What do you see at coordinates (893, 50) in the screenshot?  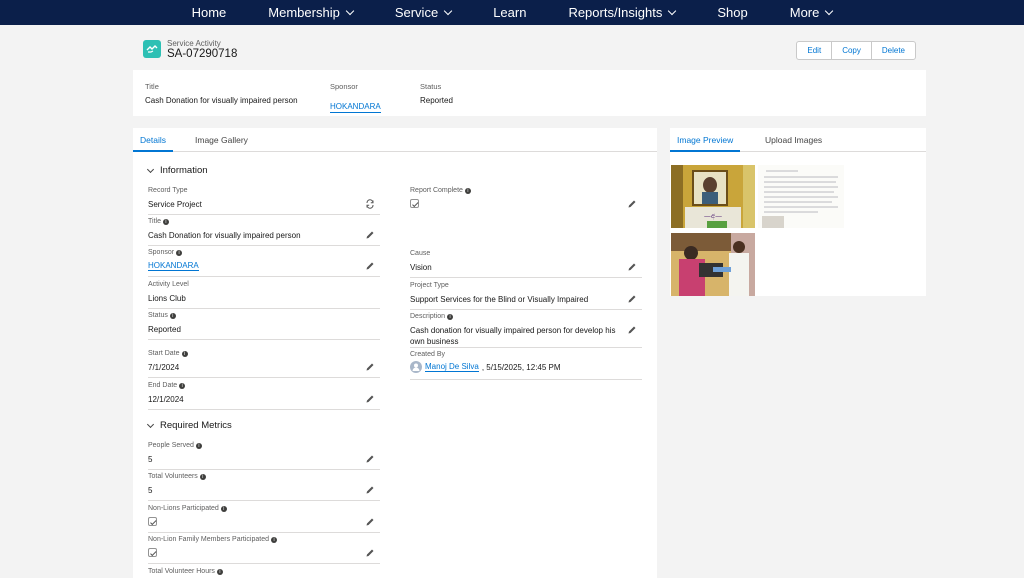 I see `delete-button: Delete` at bounding box center [893, 50].